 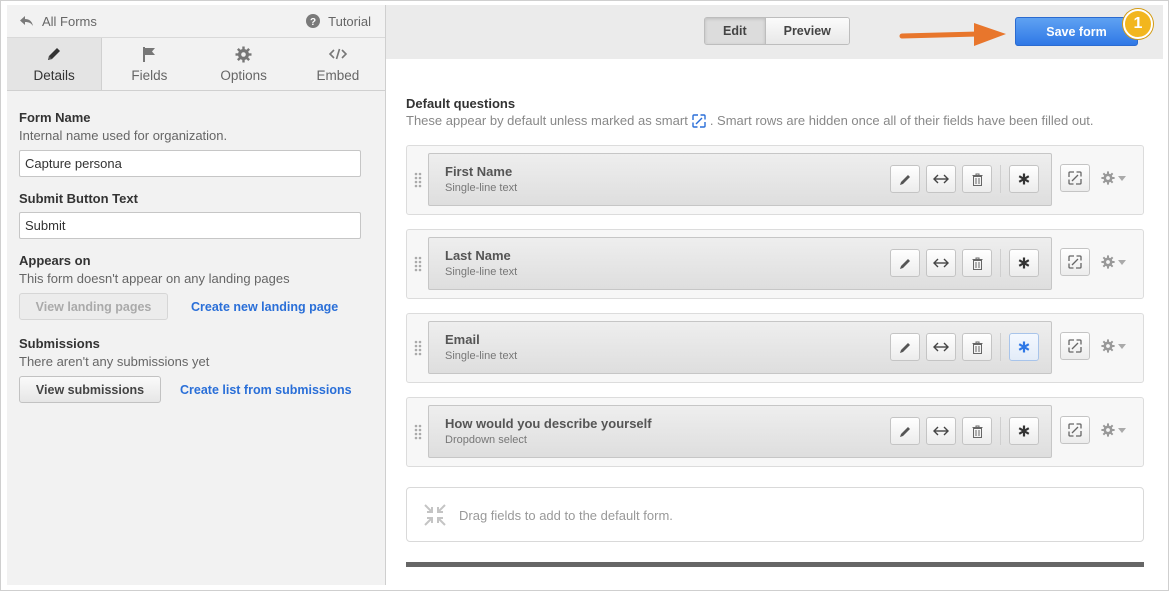 I want to click on submissions-hint: There aren't any submissions yet, so click(x=114, y=361).